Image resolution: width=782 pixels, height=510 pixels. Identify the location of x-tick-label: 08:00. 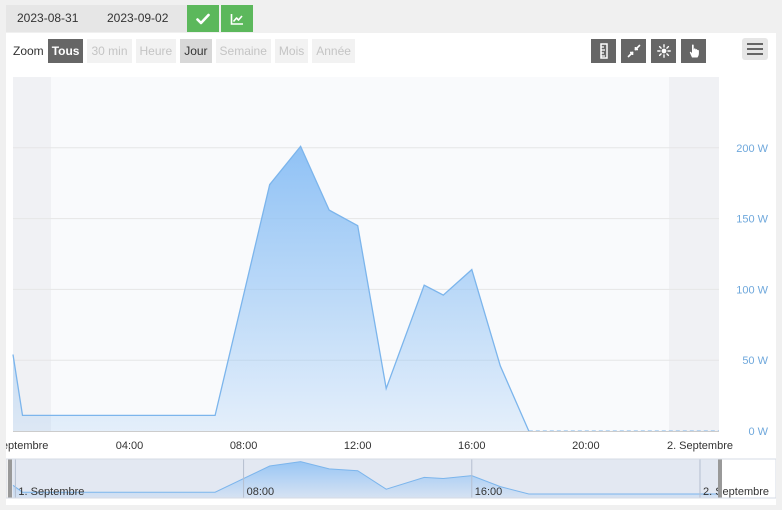
(244, 446).